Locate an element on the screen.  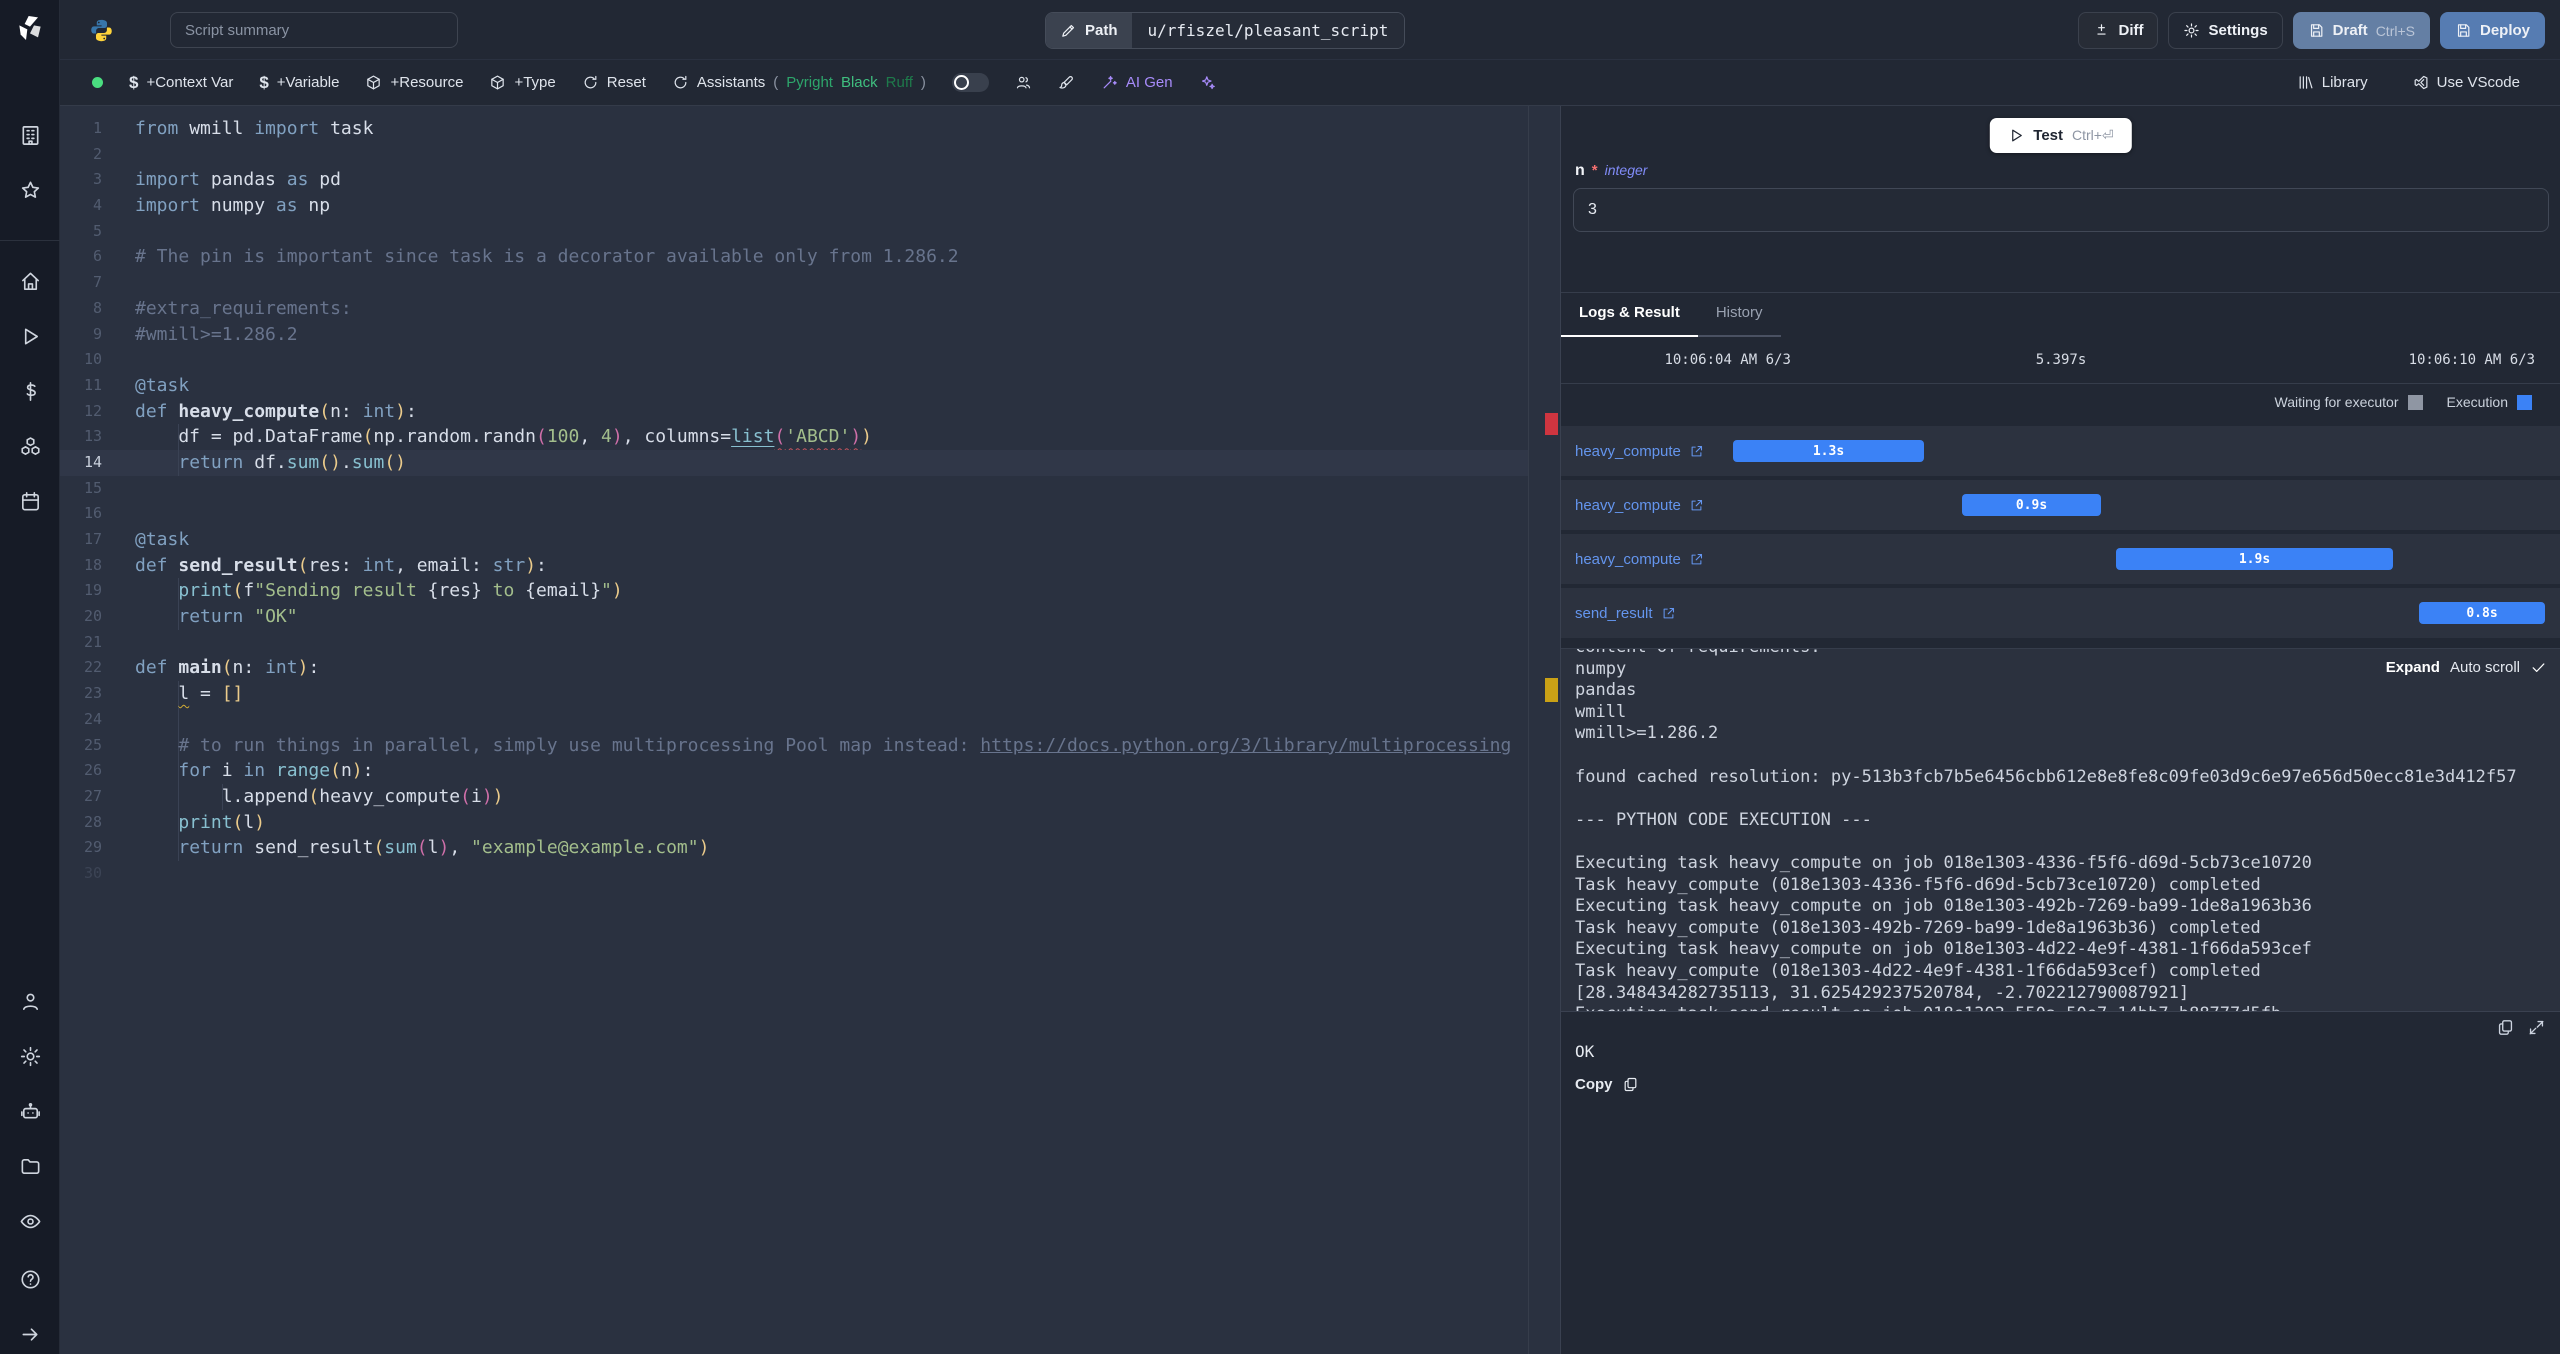
diff-button: Diff is located at coordinates (2118, 30).